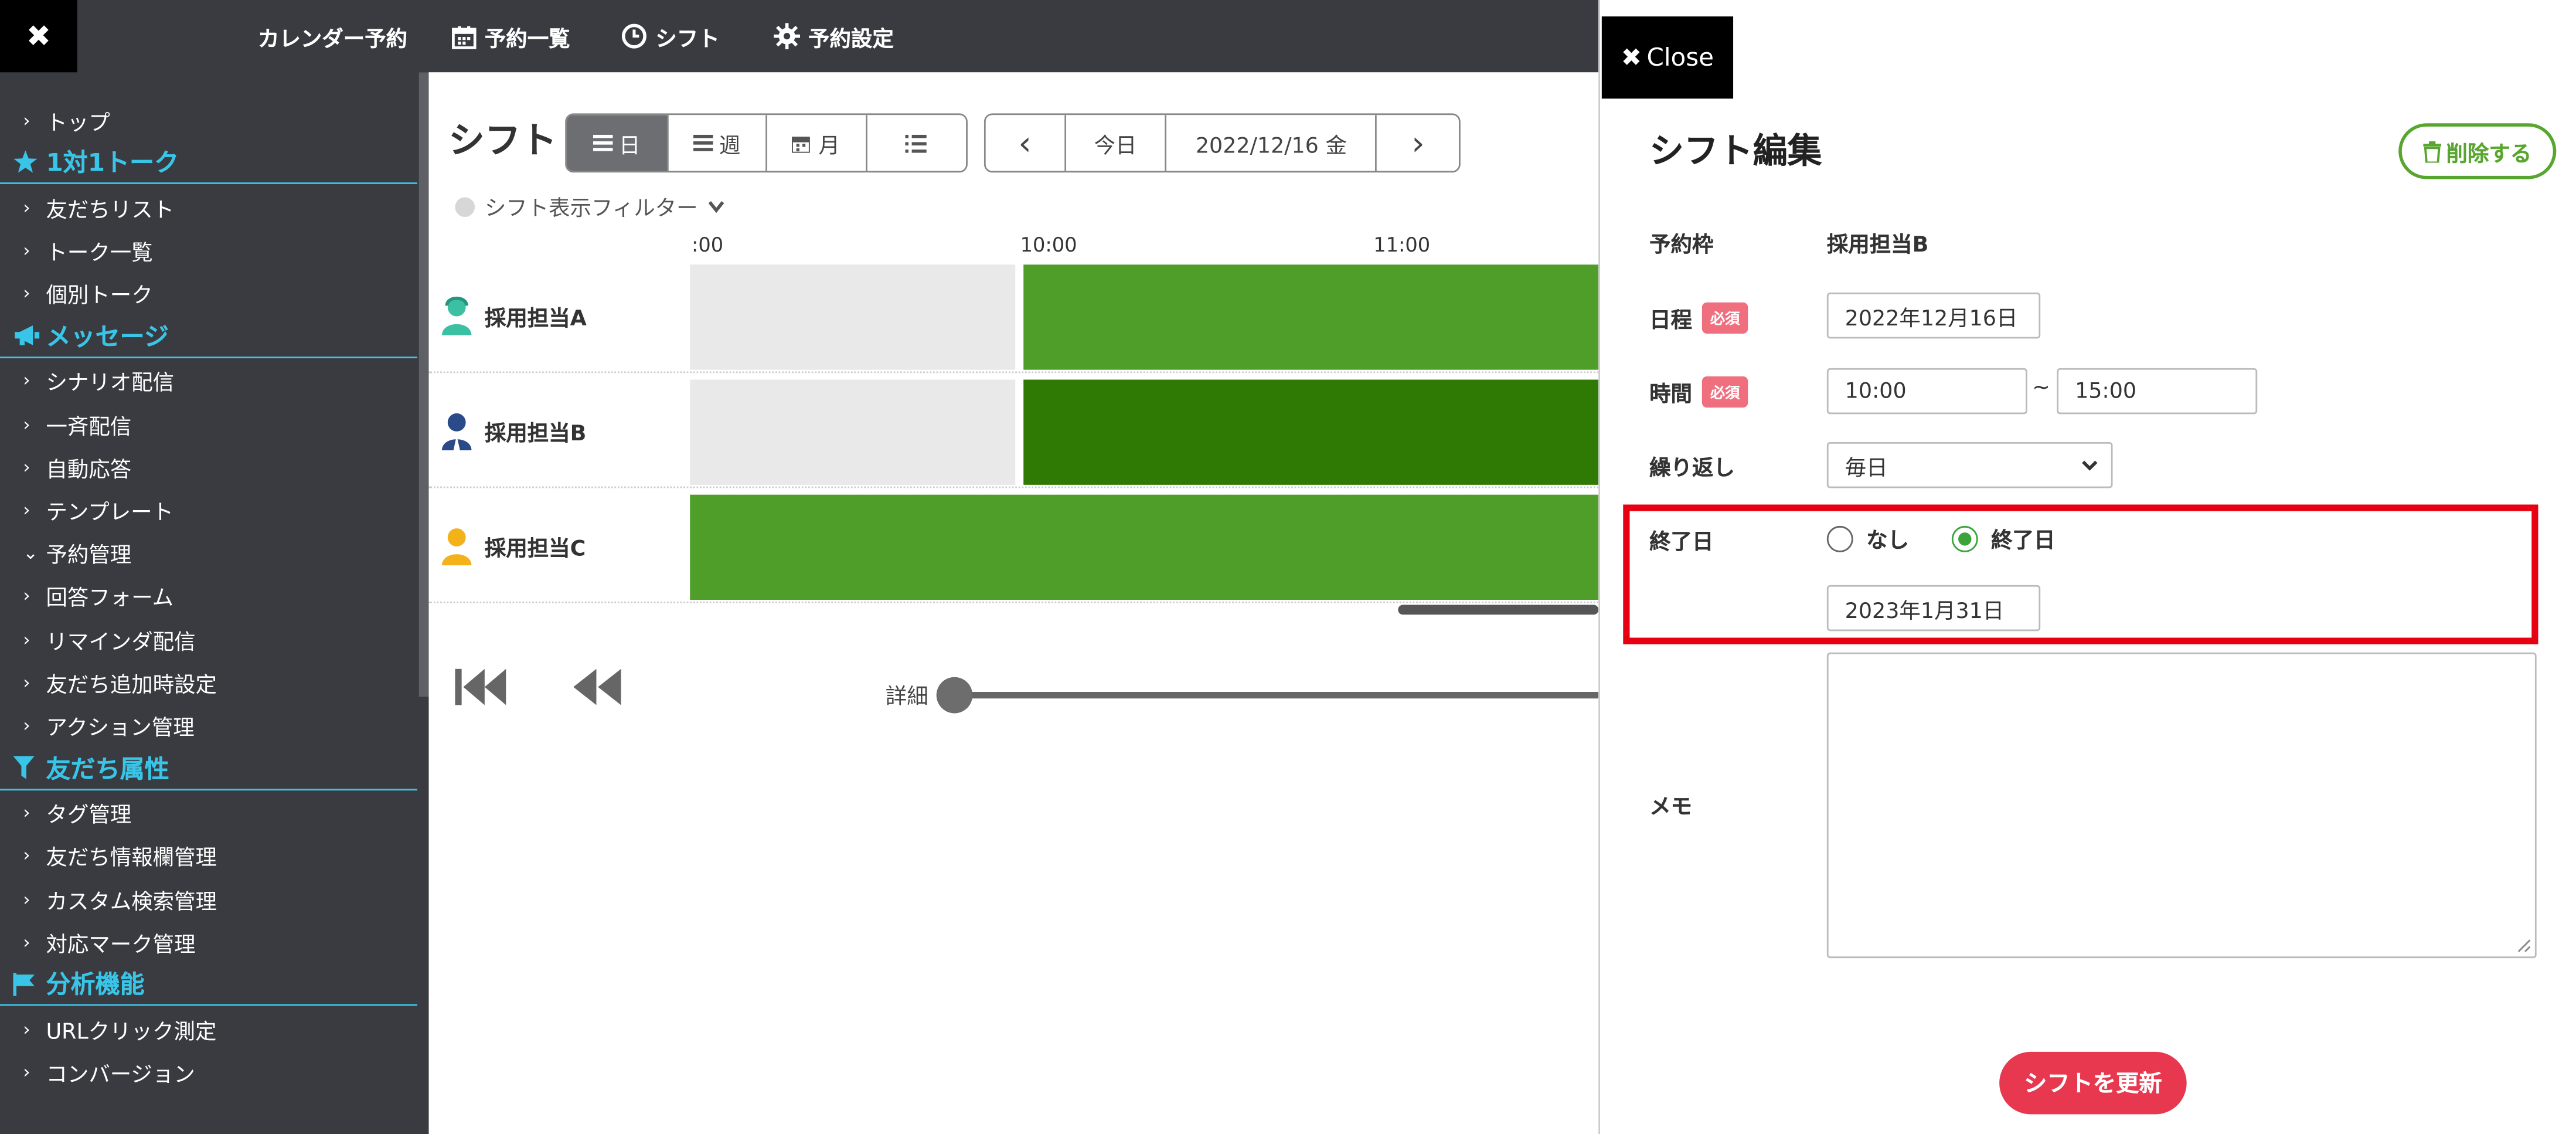 This screenshot has width=2576, height=1134. What do you see at coordinates (38, 36) in the screenshot?
I see `sidebar-close-button: ✖` at bounding box center [38, 36].